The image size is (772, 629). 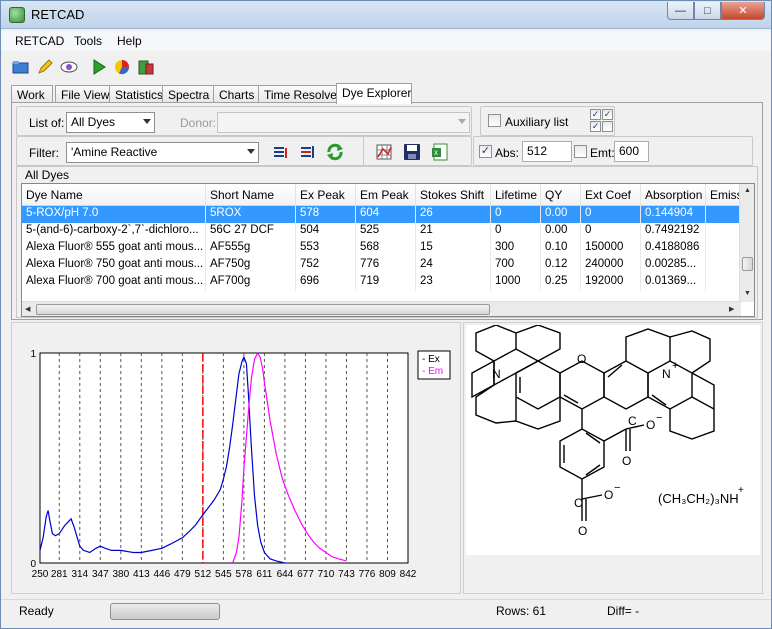 What do you see at coordinates (412, 152) in the screenshot?
I see `save-button` at bounding box center [412, 152].